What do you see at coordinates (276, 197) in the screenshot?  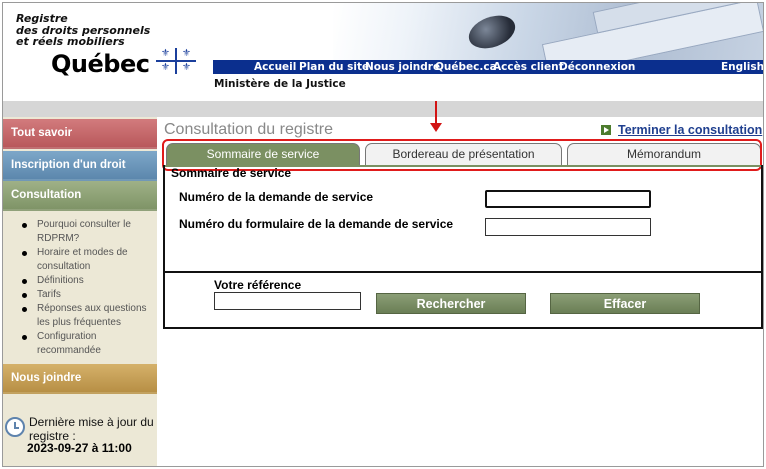 I see `request-number-label: Numéro de la demande de service` at bounding box center [276, 197].